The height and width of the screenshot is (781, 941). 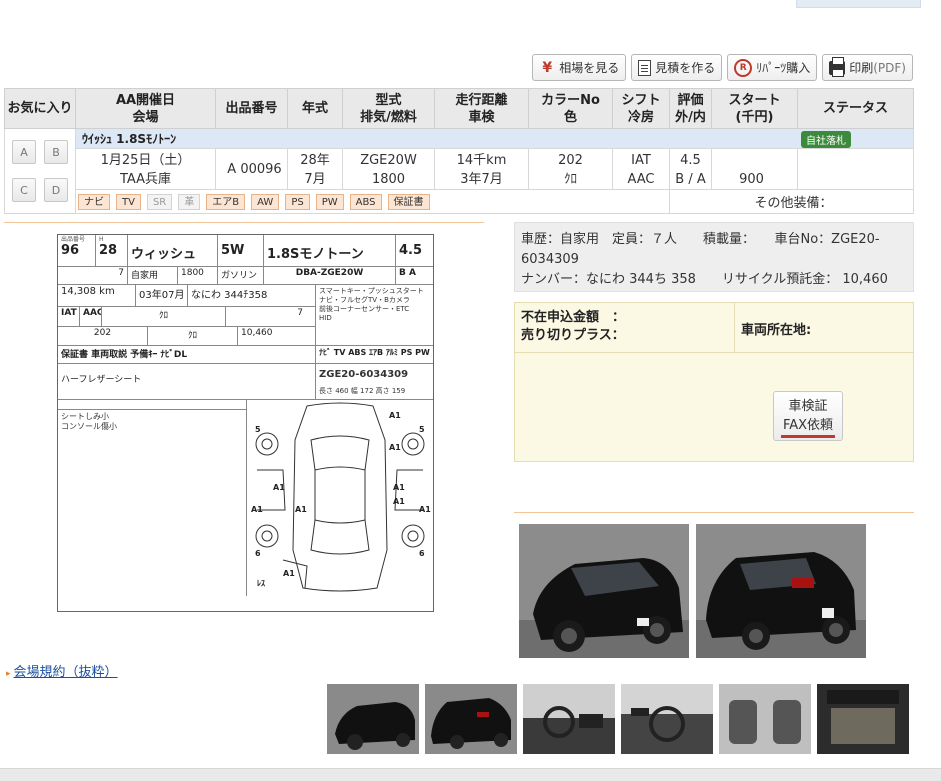 I want to click on print-button: 印刷 (PDF), so click(x=867, y=67).